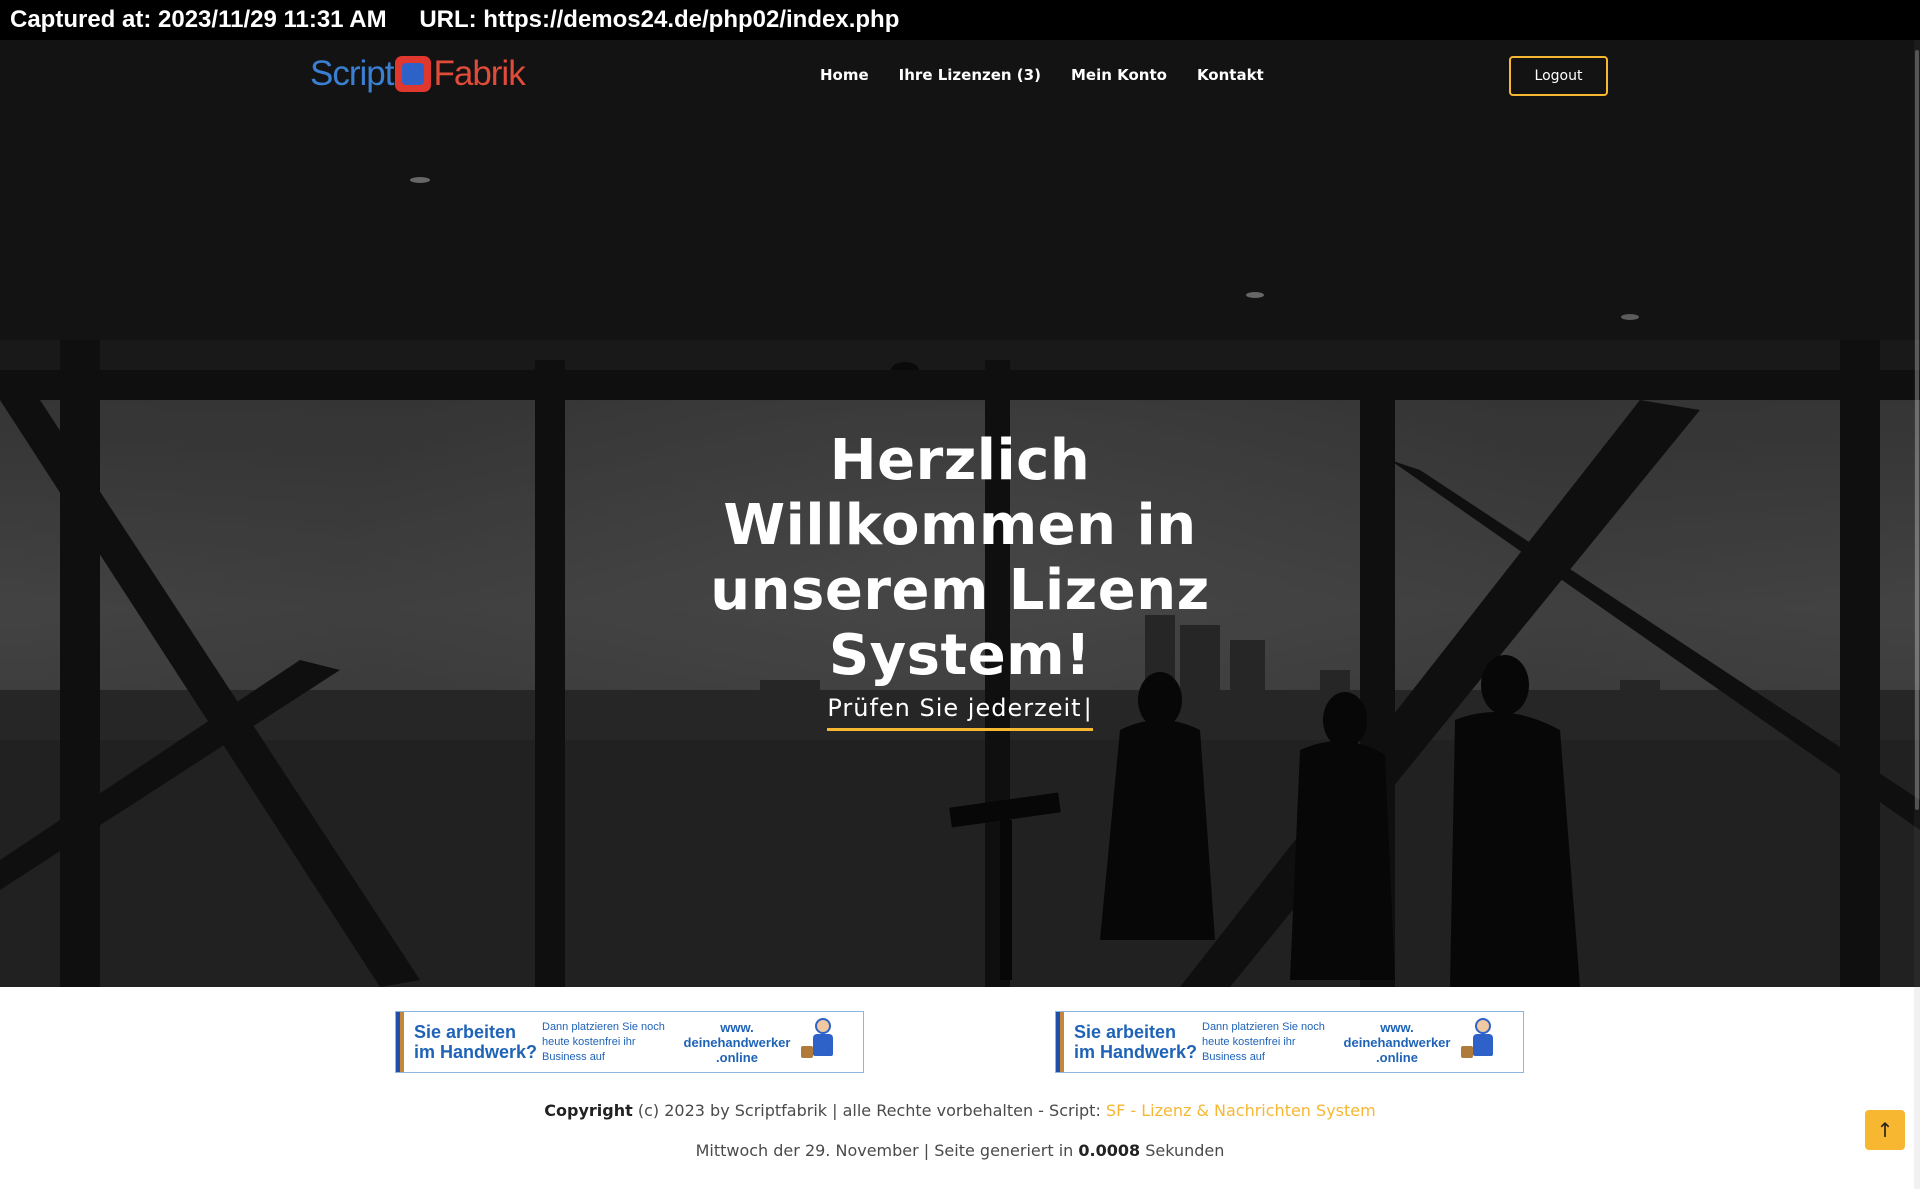  What do you see at coordinates (588, 1110) in the screenshot?
I see `copyright-label: Copyright` at bounding box center [588, 1110].